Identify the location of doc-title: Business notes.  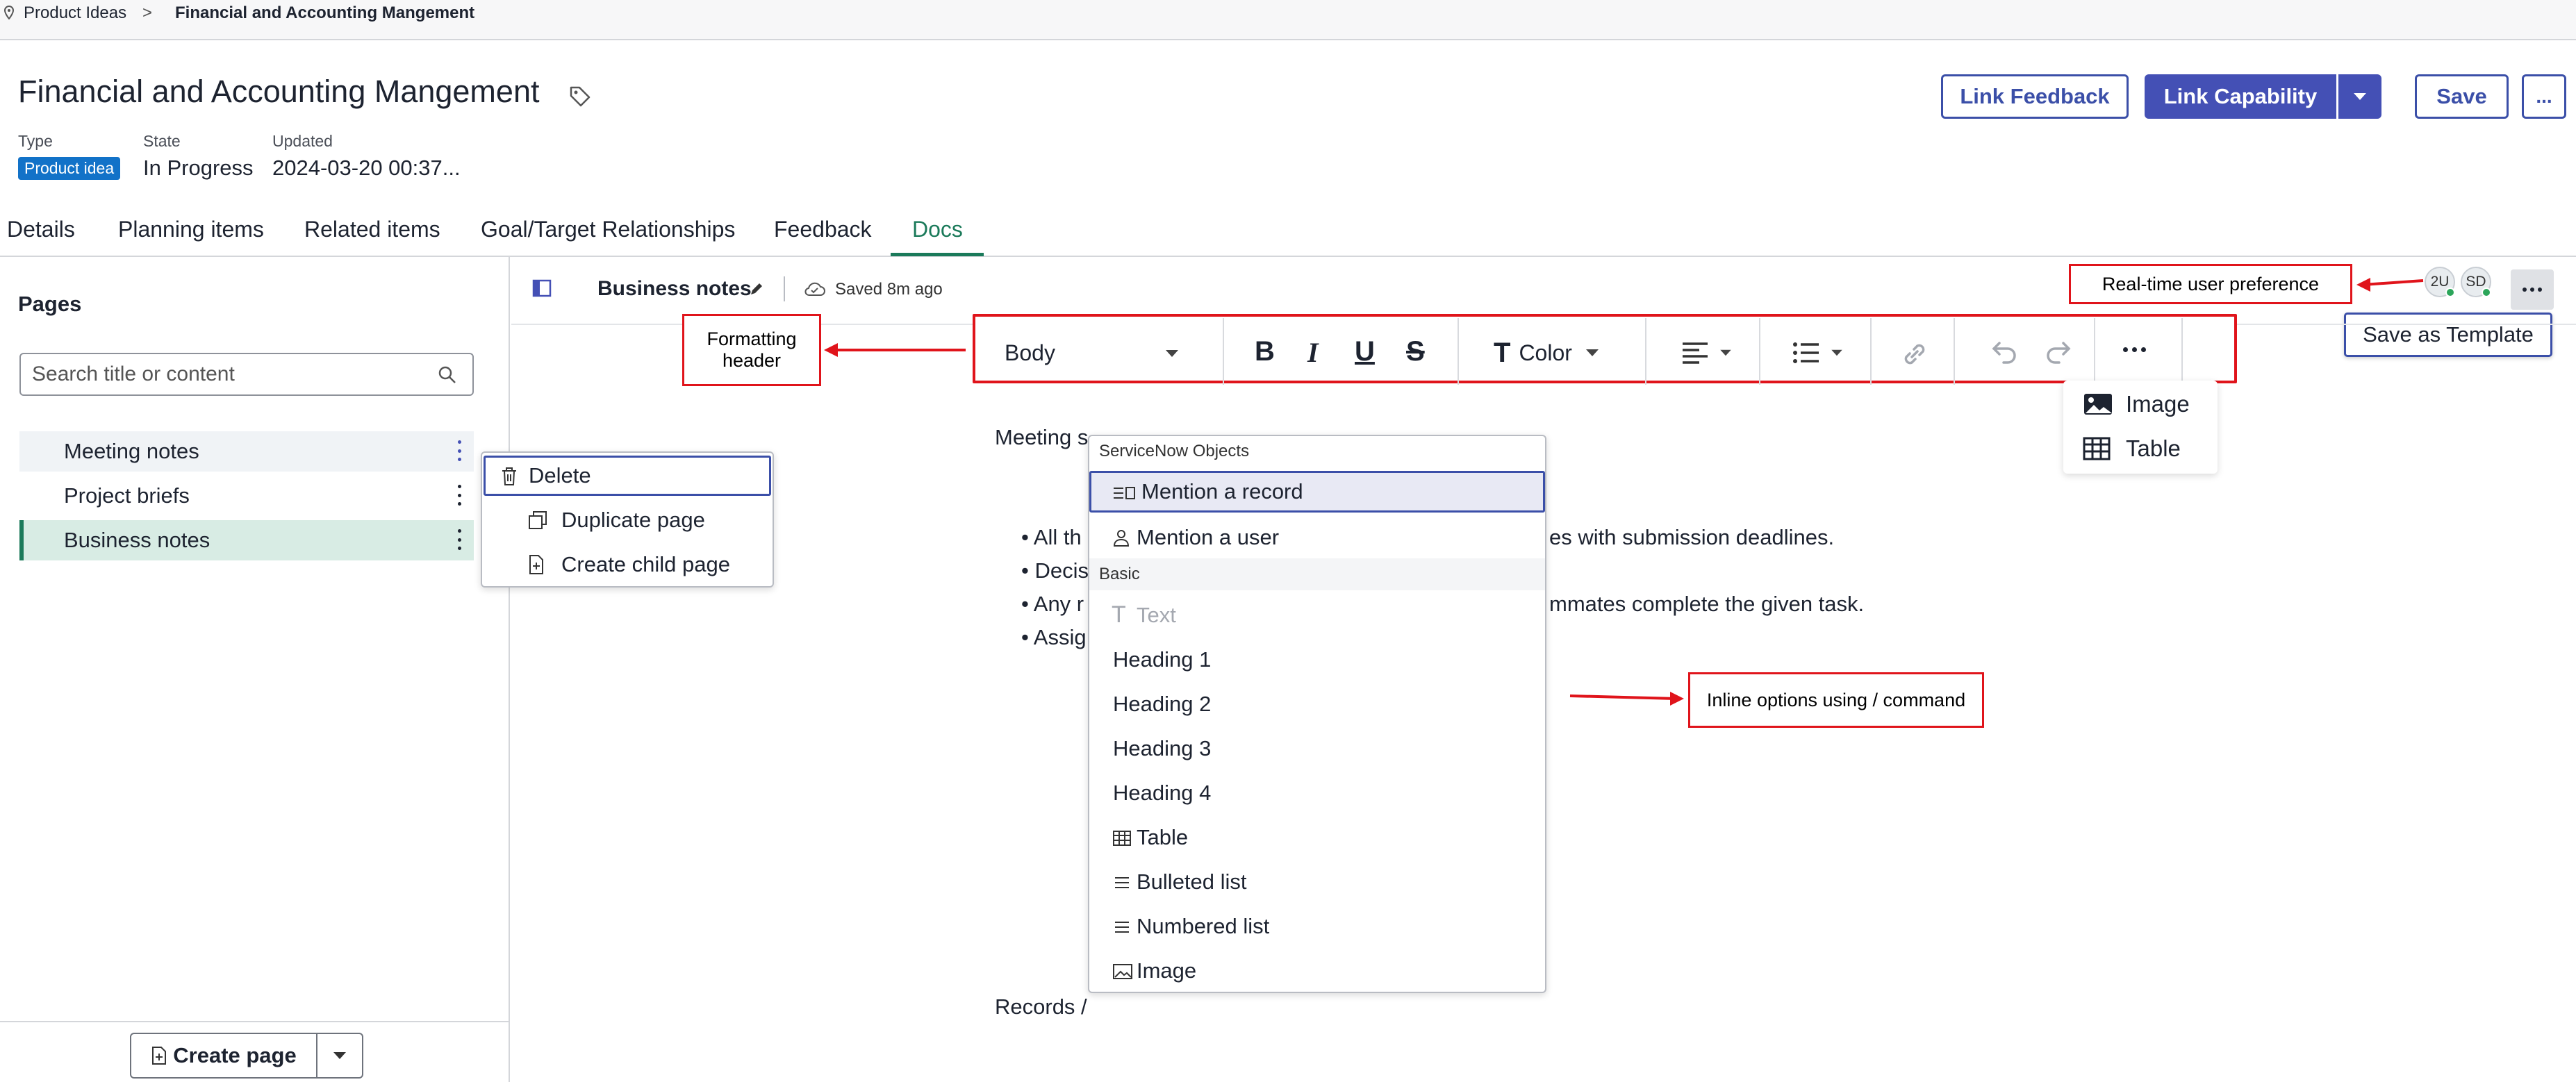
(675, 289).